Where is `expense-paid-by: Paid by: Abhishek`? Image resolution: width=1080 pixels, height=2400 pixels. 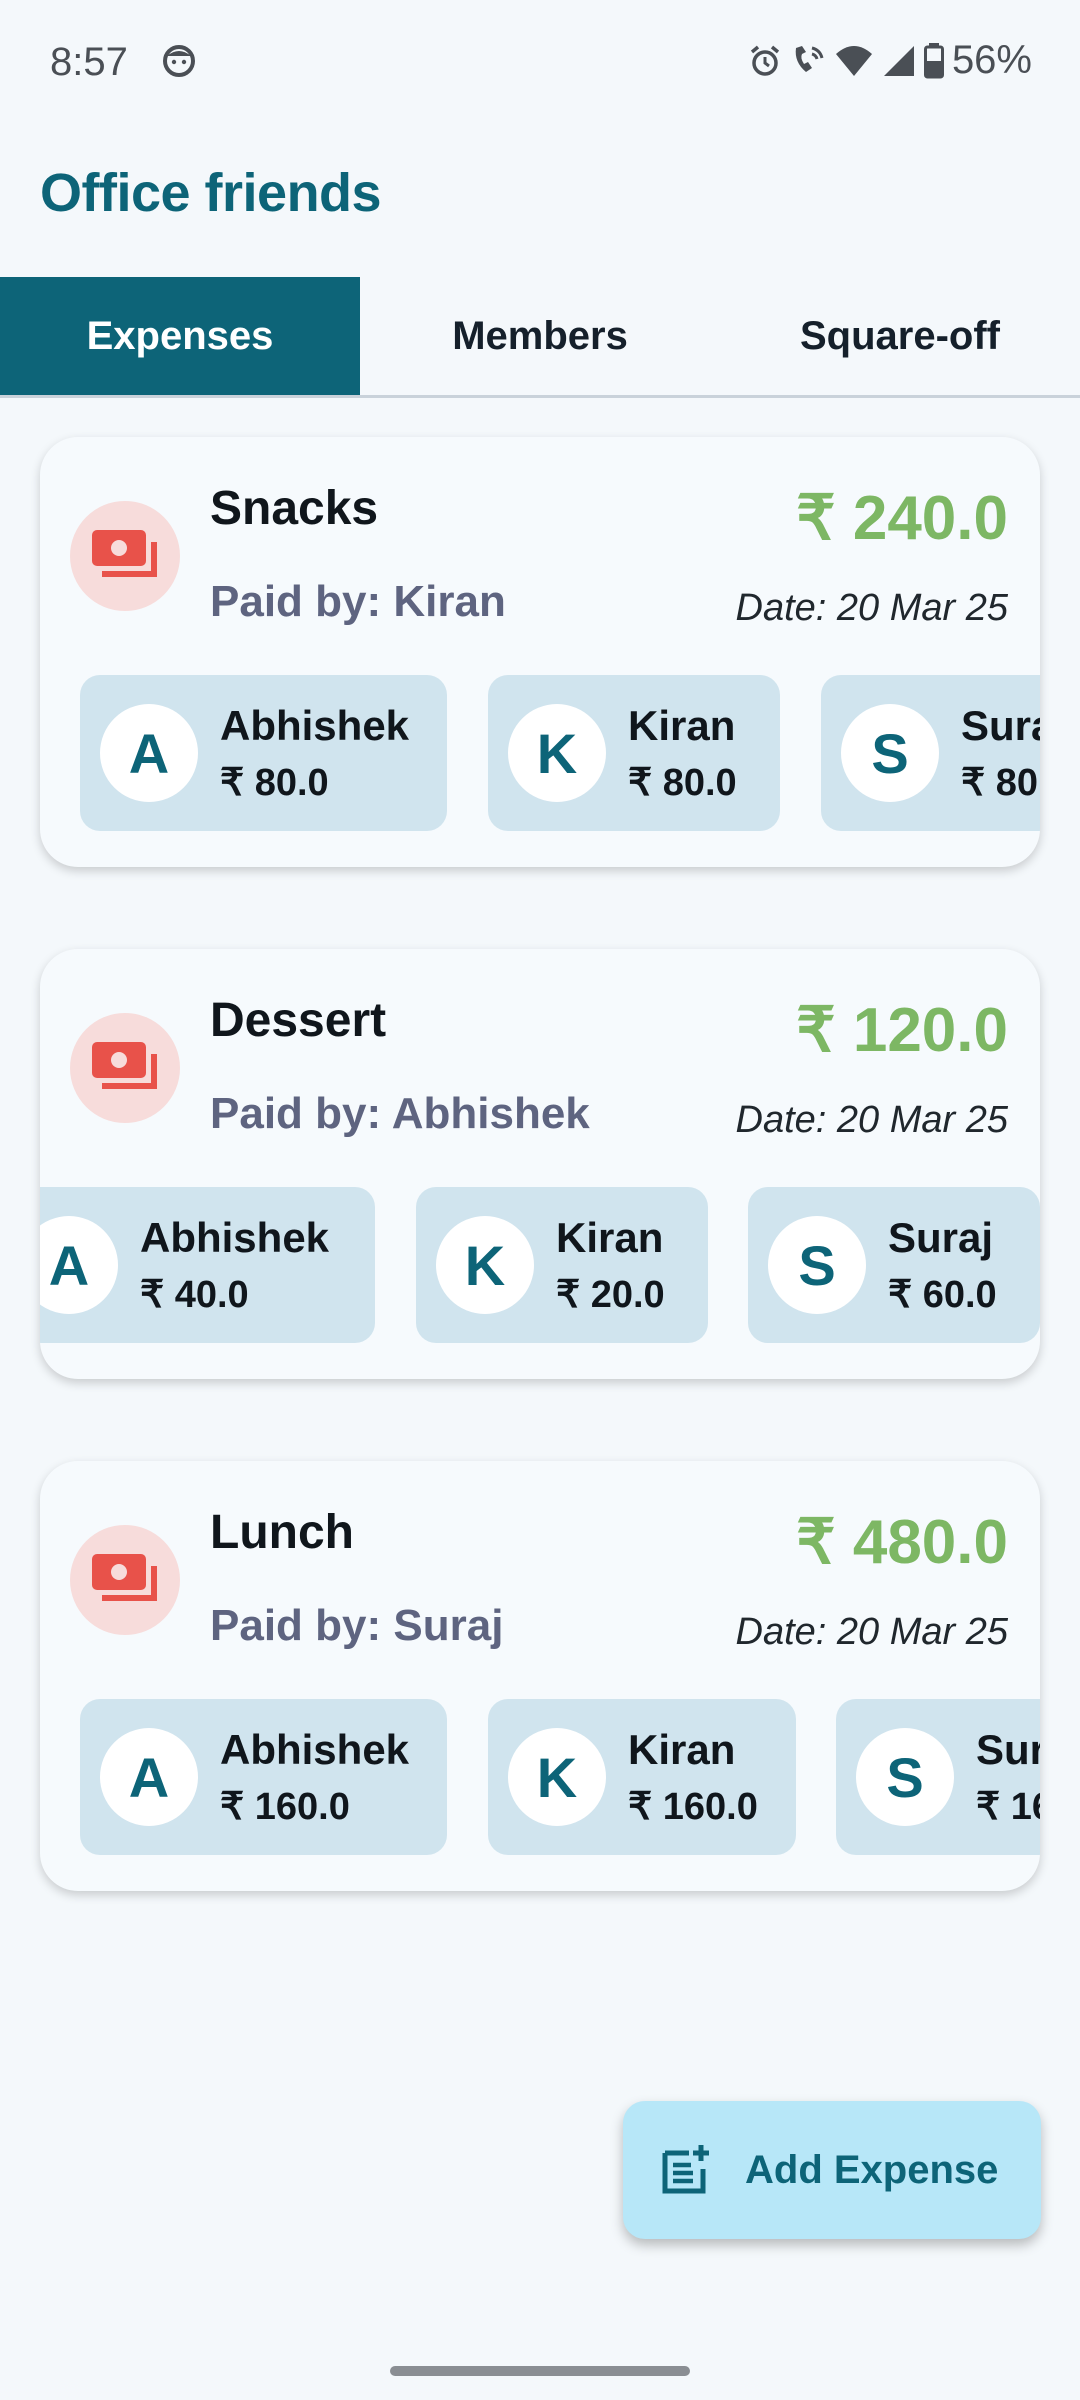 expense-paid-by: Paid by: Abhishek is located at coordinates (400, 1113).